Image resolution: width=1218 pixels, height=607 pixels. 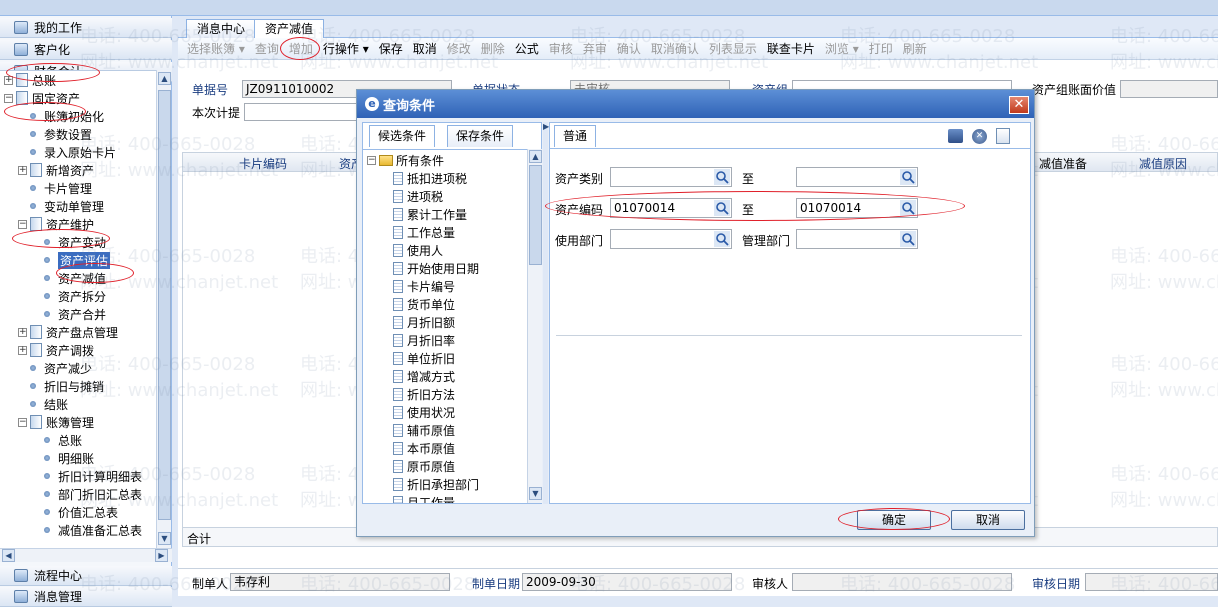 I want to click on toolbar-button: 审核, so click(x=561, y=48).